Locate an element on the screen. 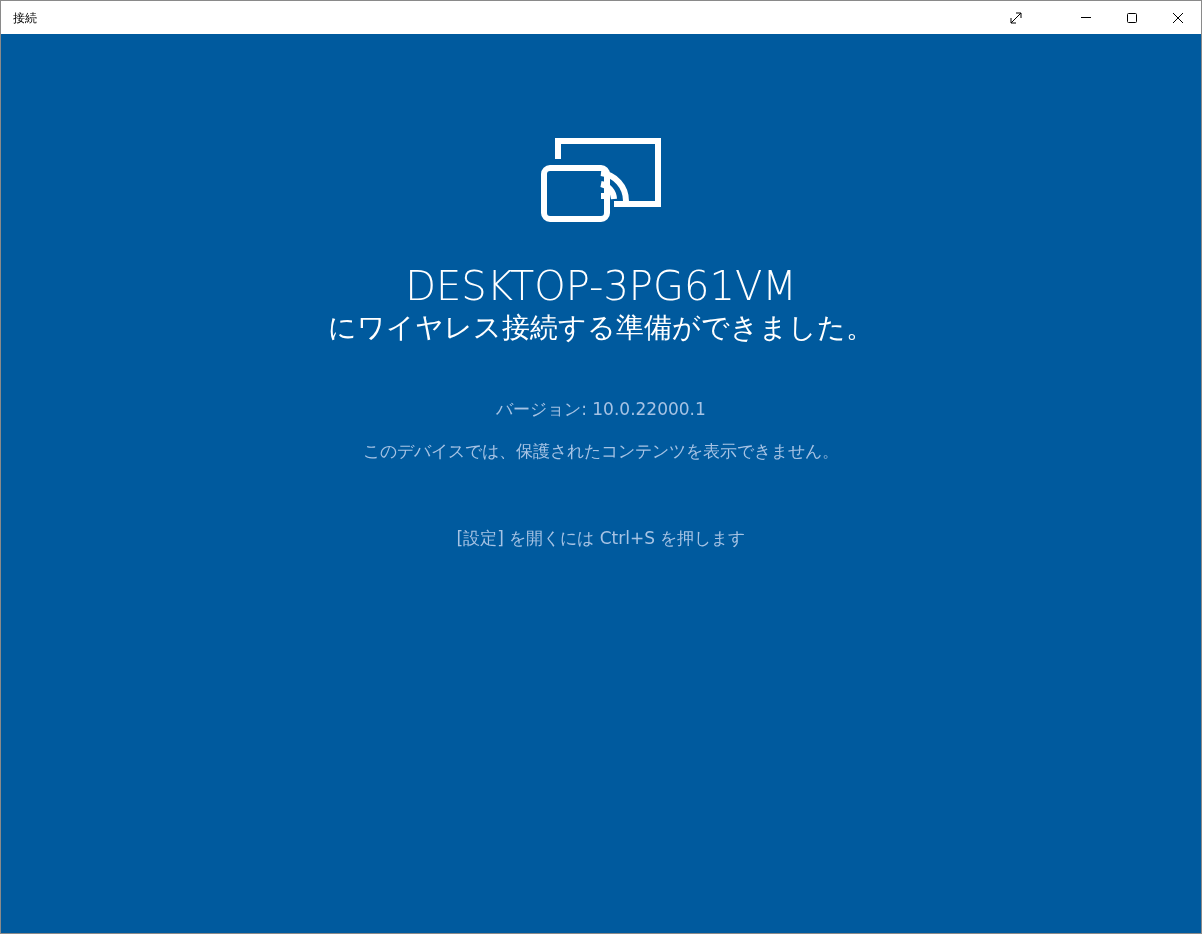 The width and height of the screenshot is (1202, 934). minimize-icon is located at coordinates (1086, 17).